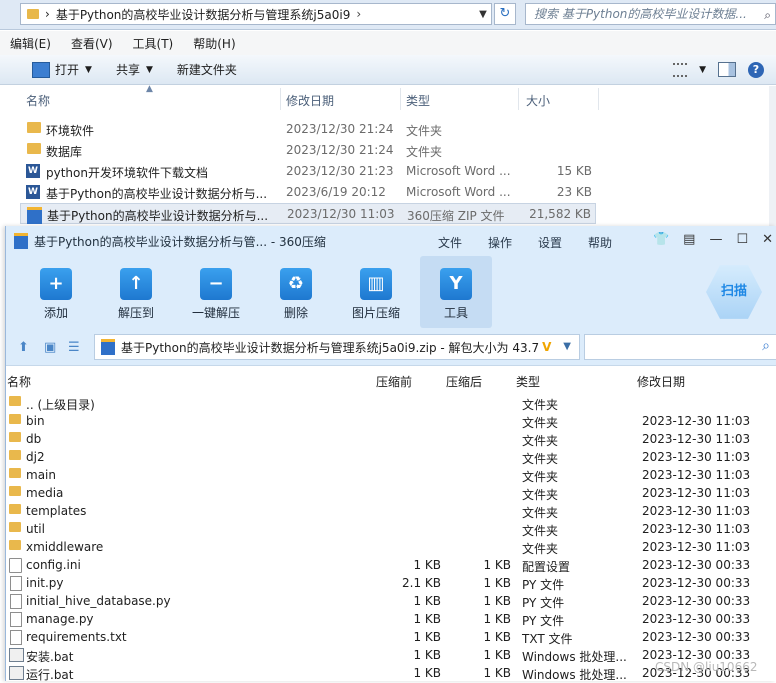 The width and height of the screenshot is (776, 683). What do you see at coordinates (391, 493) in the screenshot?
I see `zip-file-row: media 文件夹 2023-12-30 11:03` at bounding box center [391, 493].